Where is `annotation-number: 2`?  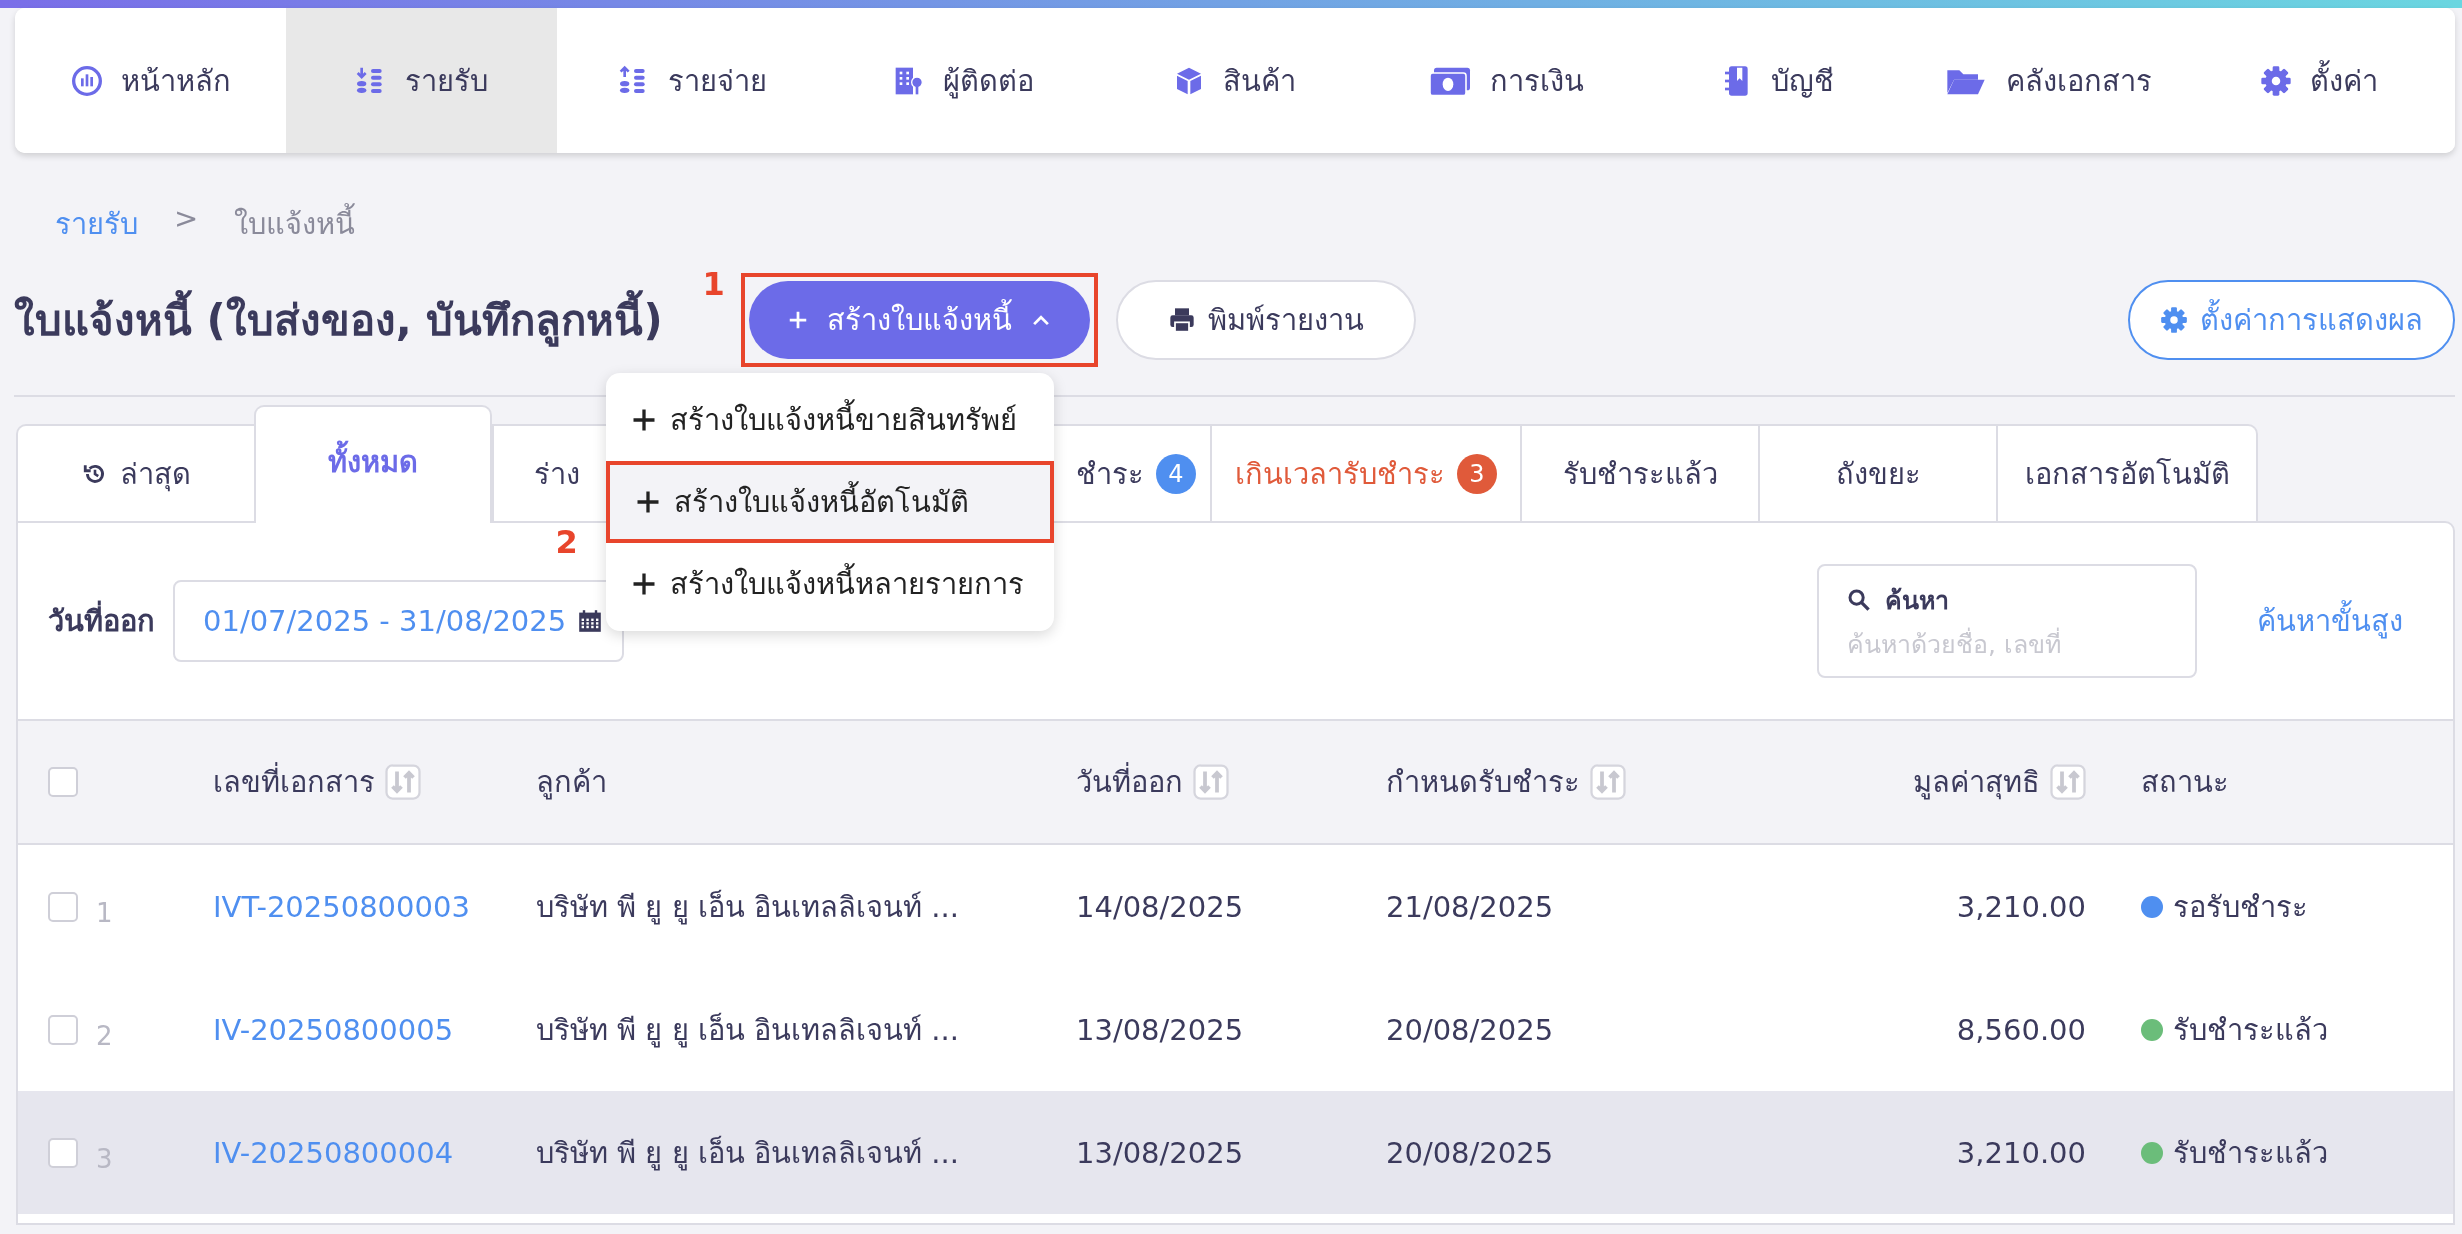
annotation-number: 2 is located at coordinates (566, 542).